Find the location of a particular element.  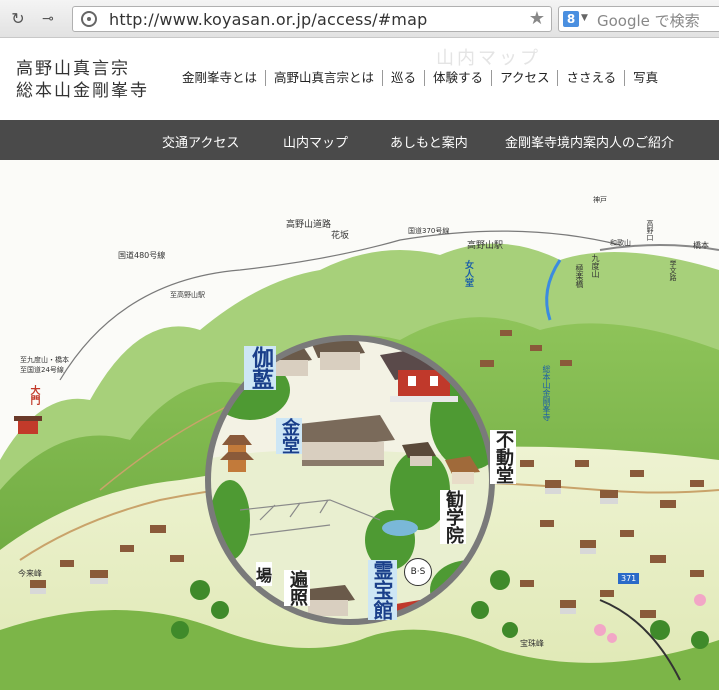

label-hanasaka: 花坂 is located at coordinates (340, 236).